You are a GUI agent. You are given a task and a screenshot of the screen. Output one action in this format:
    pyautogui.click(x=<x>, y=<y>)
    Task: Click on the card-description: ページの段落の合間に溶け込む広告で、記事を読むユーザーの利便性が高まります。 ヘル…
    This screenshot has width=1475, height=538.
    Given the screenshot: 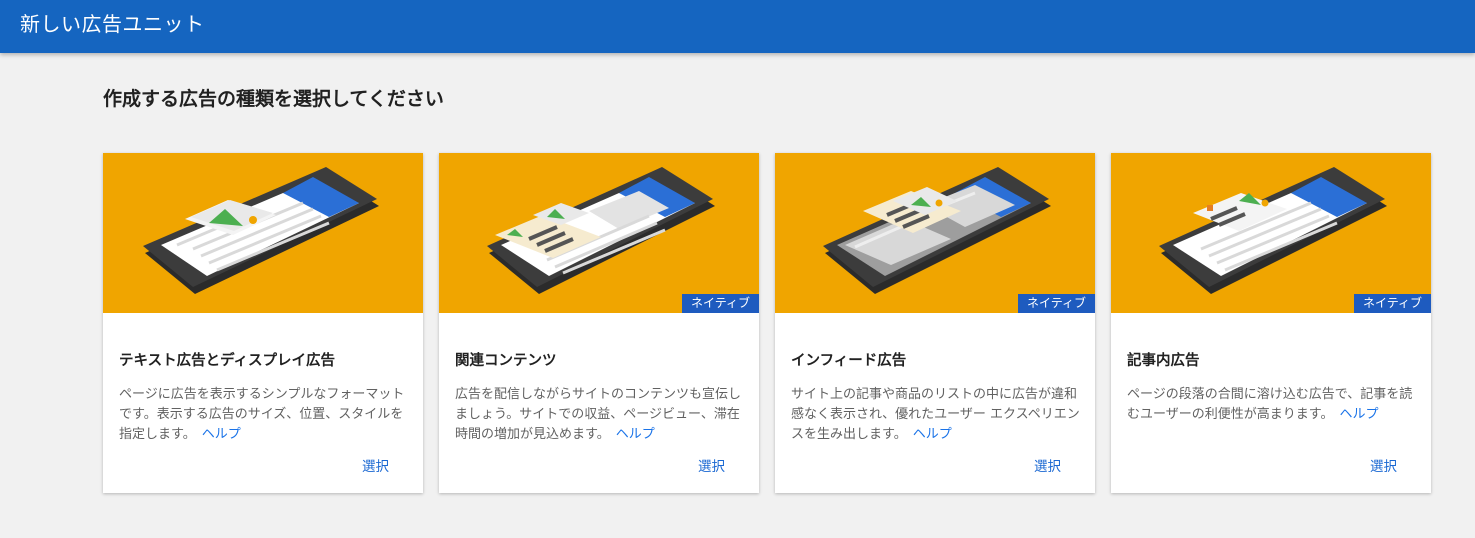 What is the action you would take?
    pyautogui.click(x=1273, y=405)
    